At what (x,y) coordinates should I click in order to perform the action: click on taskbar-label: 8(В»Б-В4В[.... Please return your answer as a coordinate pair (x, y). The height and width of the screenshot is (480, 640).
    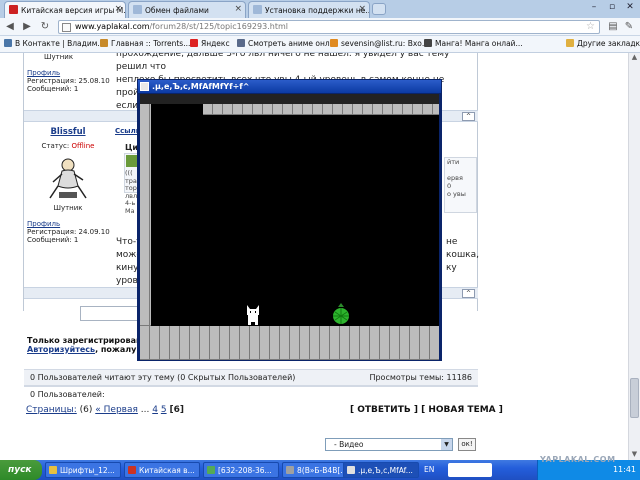
    Looking at the image, I should click on (322, 470).